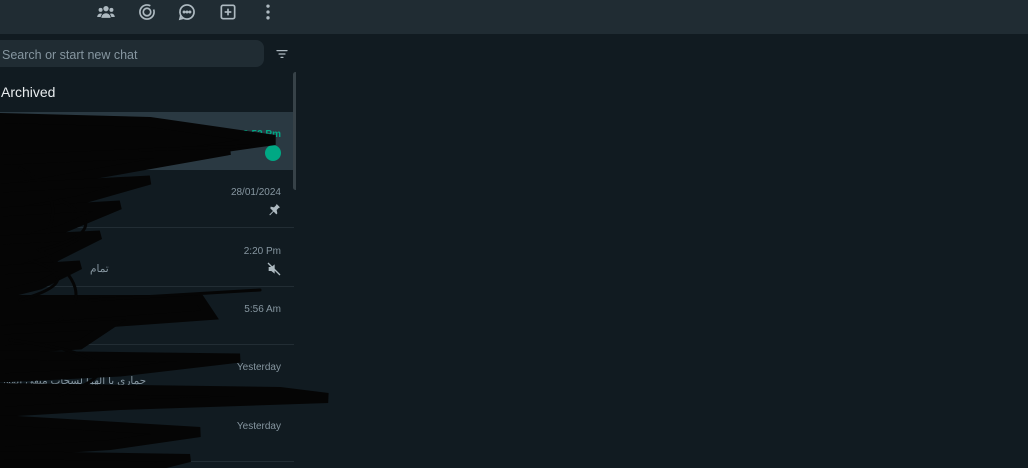 Image resolution: width=1028 pixels, height=468 pixels. What do you see at coordinates (147, 433) in the screenshot?
I see `chat-row: Yesterday You react` at bounding box center [147, 433].